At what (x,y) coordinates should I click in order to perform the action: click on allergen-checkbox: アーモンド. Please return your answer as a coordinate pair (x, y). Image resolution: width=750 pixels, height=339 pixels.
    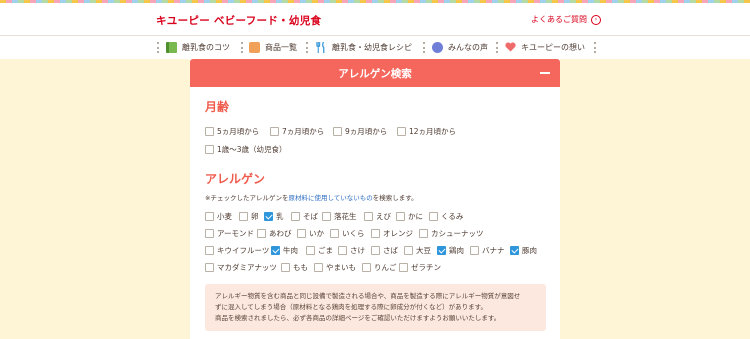
    Looking at the image, I should click on (229, 233).